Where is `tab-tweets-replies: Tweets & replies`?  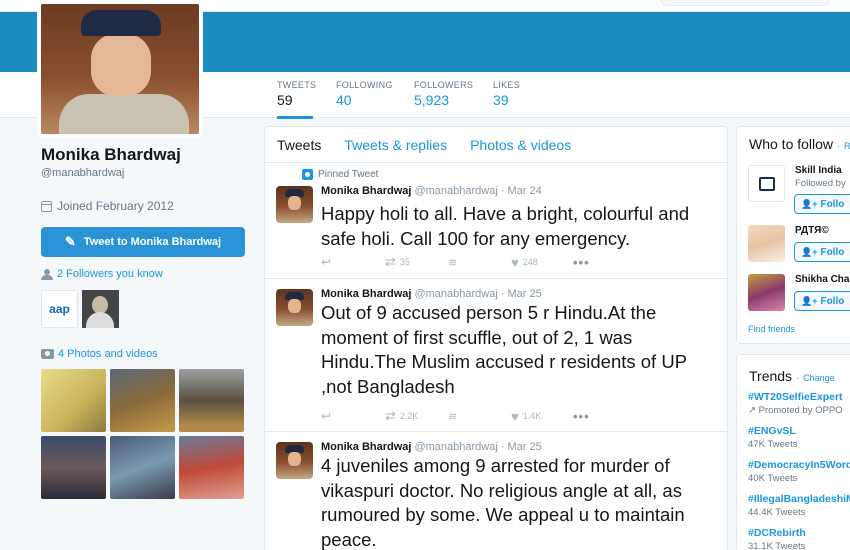 tab-tweets-replies: Tweets & replies is located at coordinates (395, 145).